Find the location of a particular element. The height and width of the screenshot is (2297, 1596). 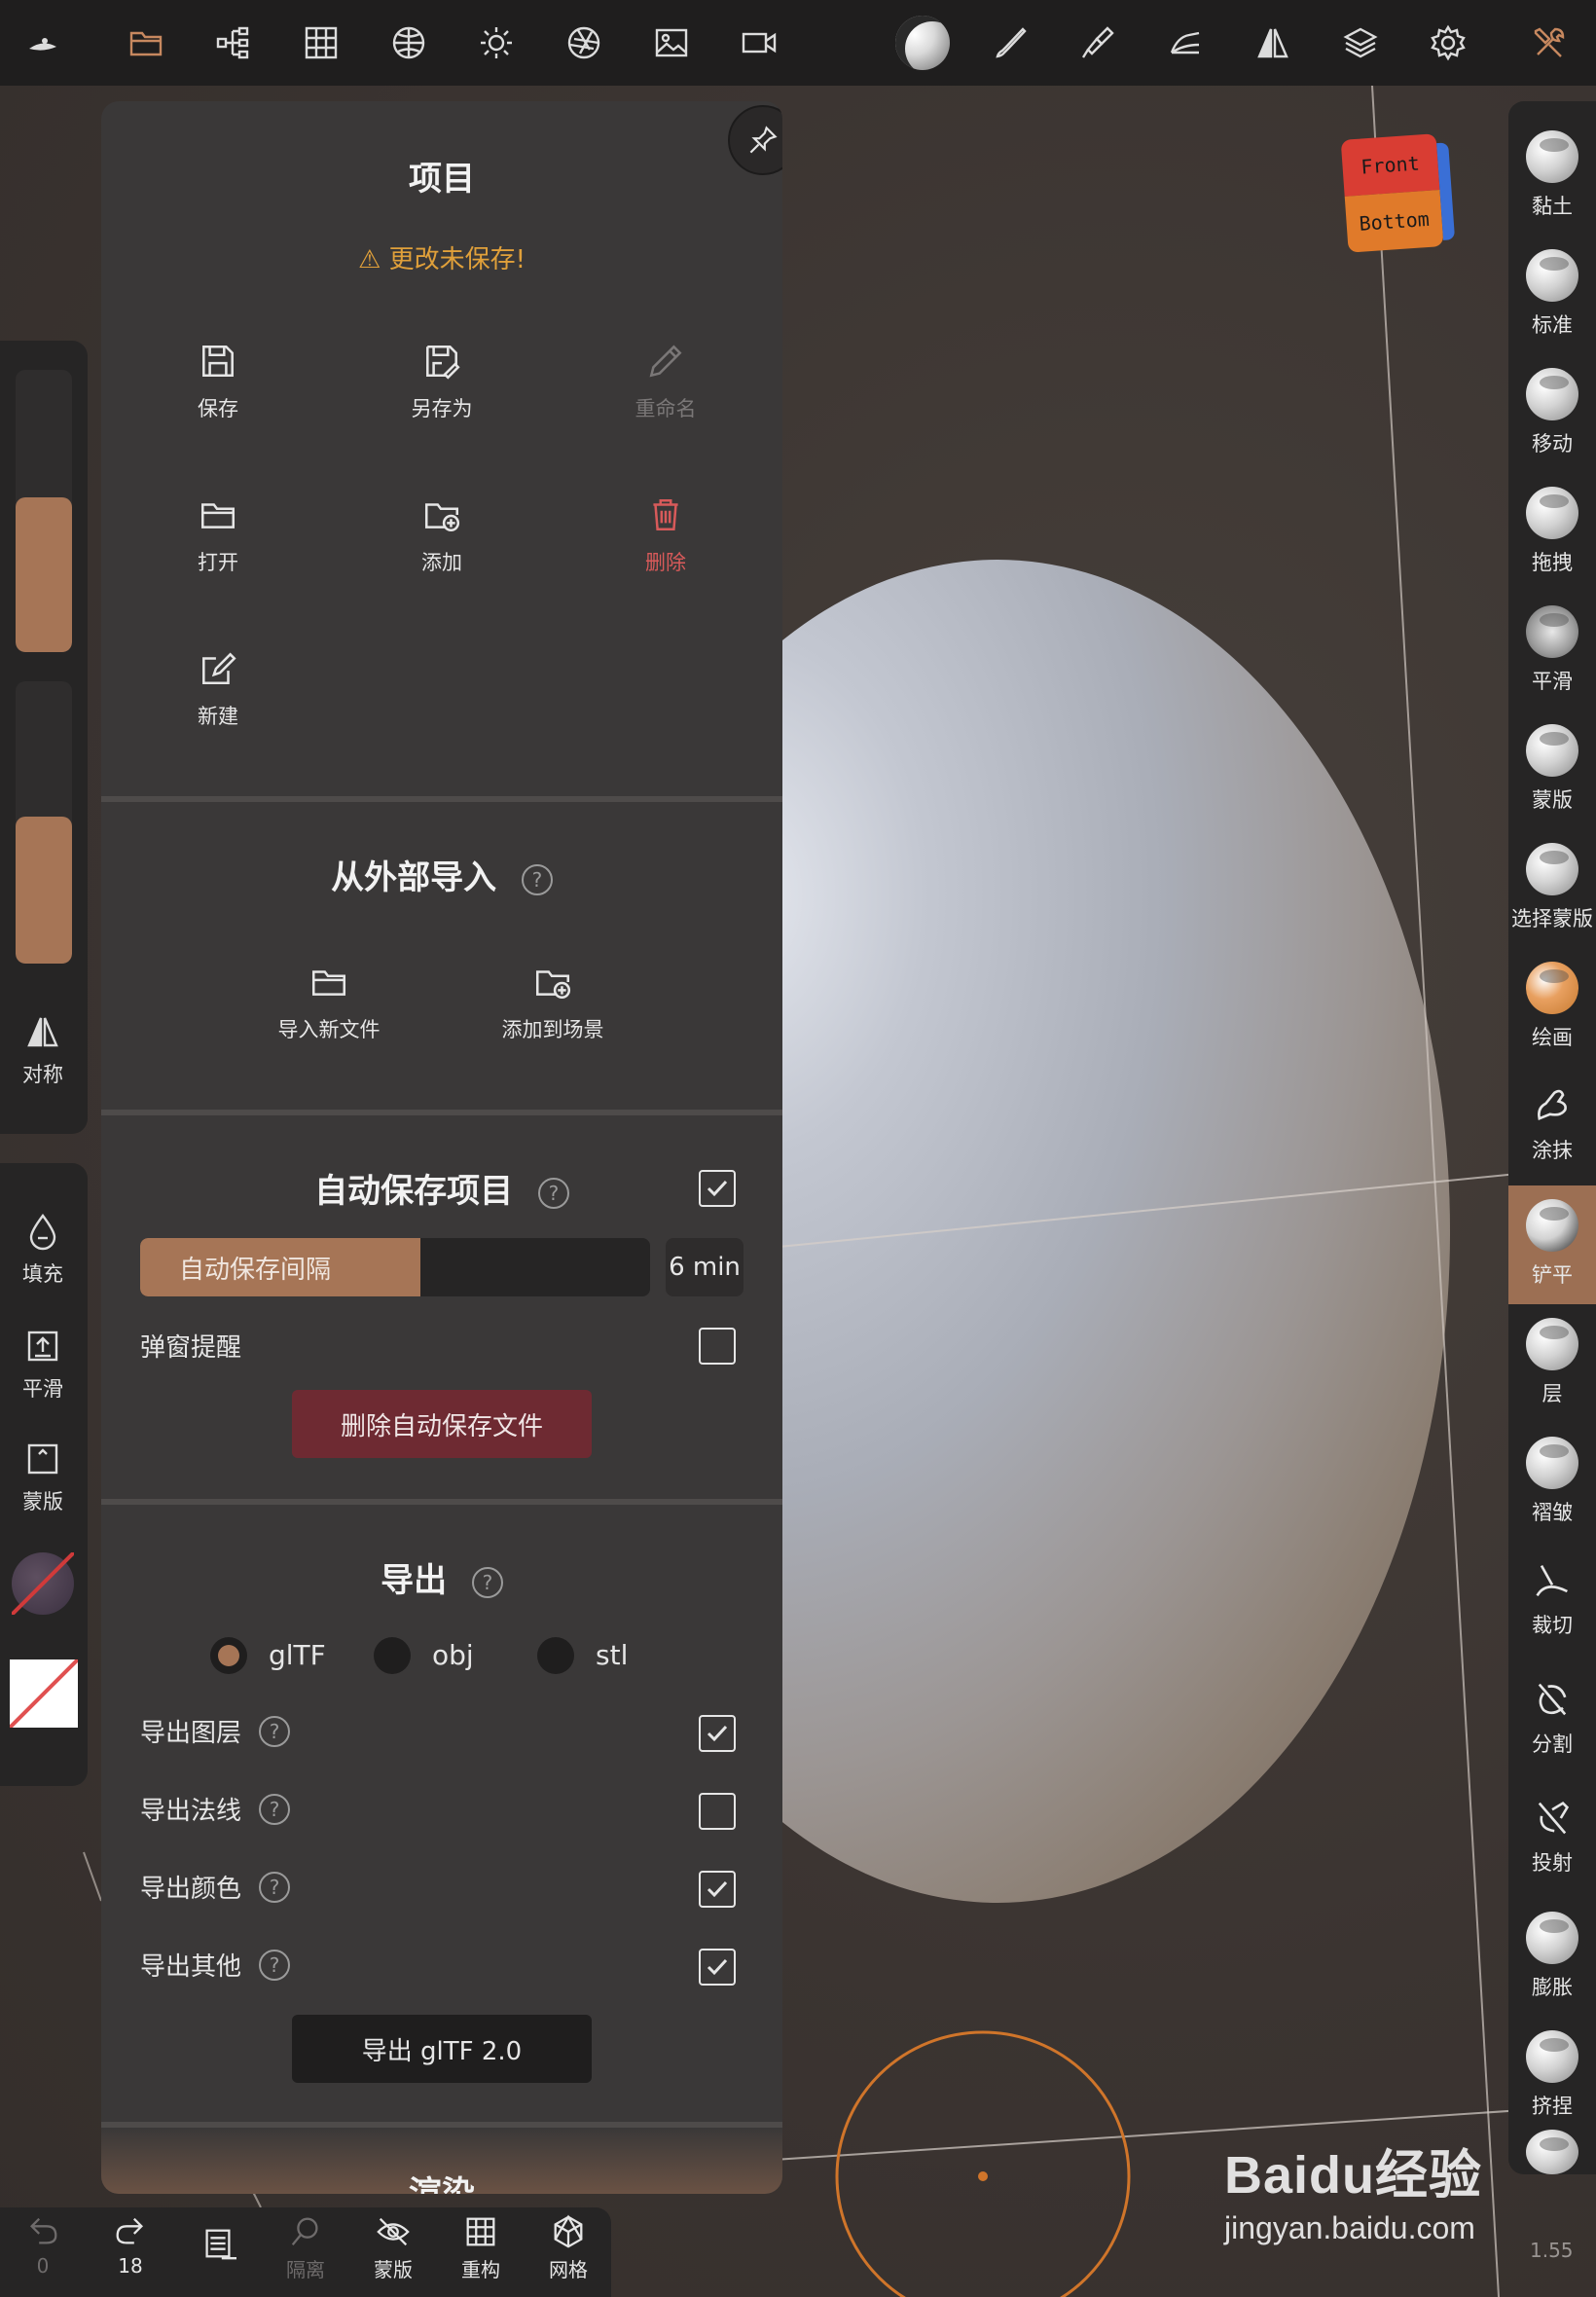

aperture-icon is located at coordinates (584, 43).